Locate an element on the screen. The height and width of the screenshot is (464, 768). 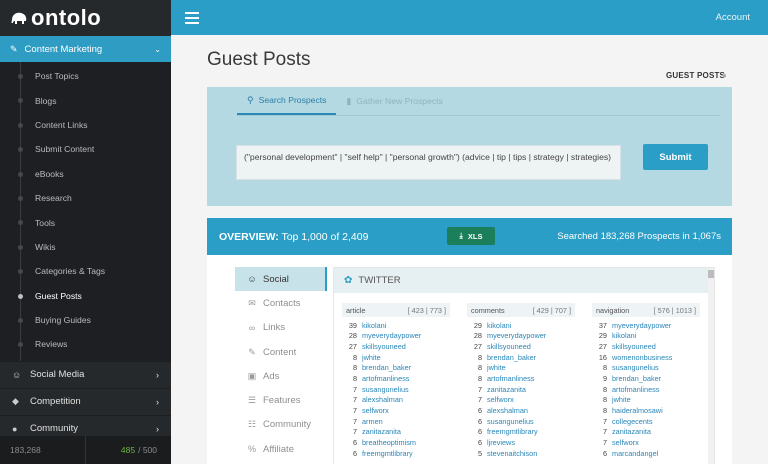
list-item: 16 womenonbusiness is located at coordinates (646, 357).